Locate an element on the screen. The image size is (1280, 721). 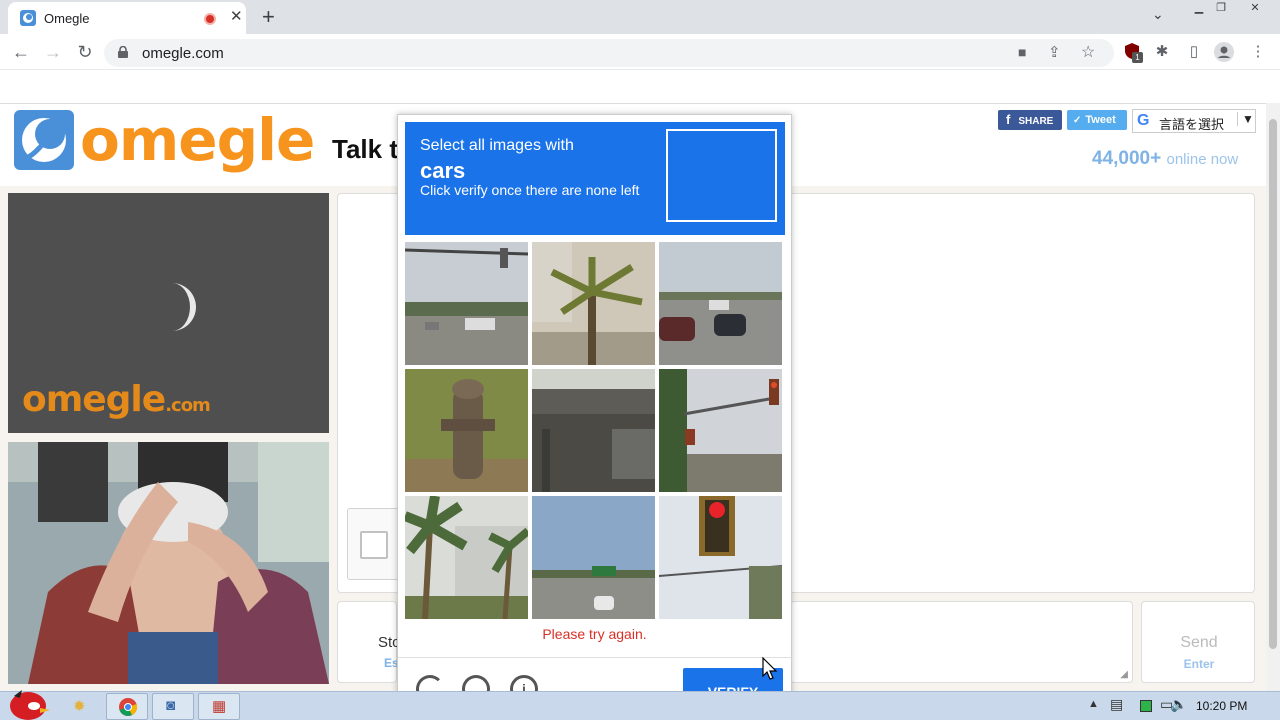
video-watermark: omegle.com is located at coordinates (116, 399).